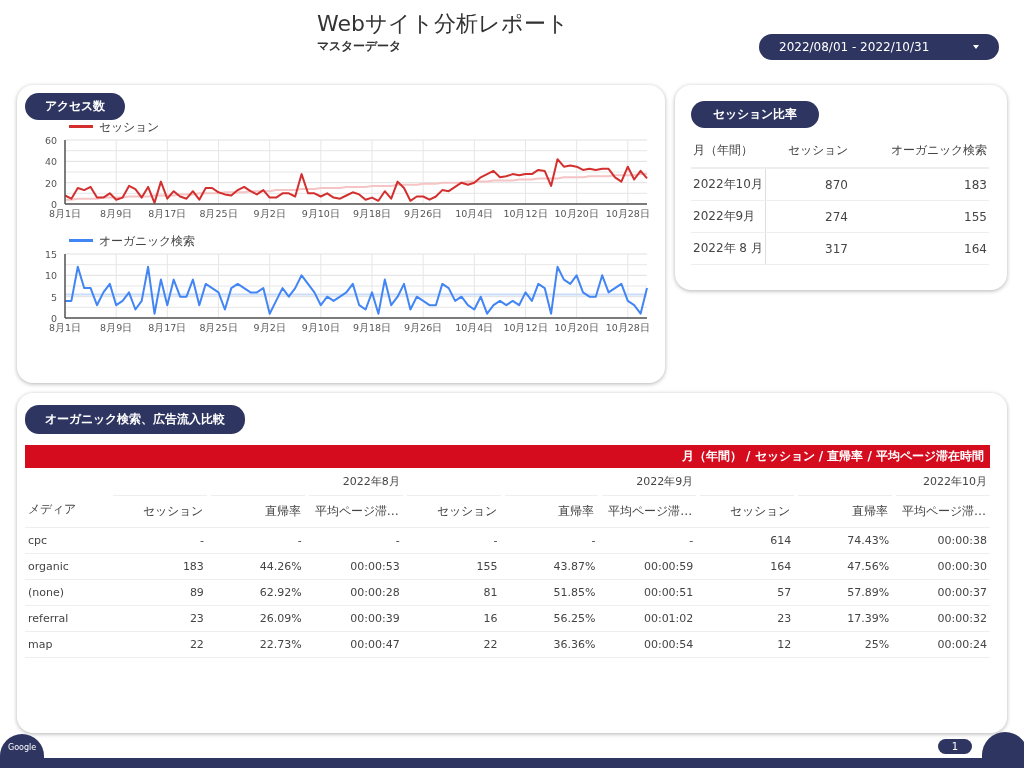  Describe the element at coordinates (784, 592) in the screenshot. I see `table-cell: 57` at that location.